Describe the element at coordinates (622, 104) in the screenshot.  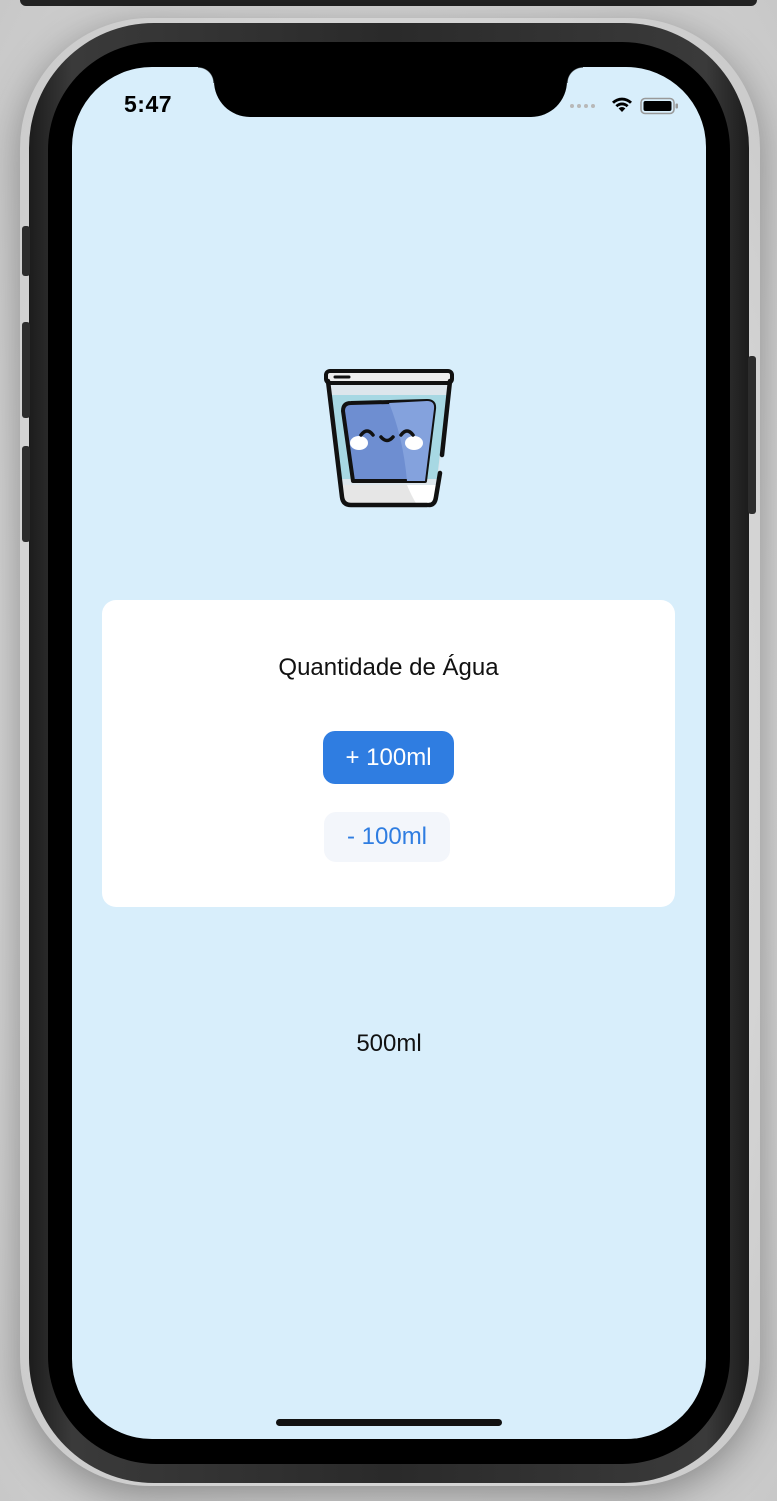
I see `wifi-icon` at that location.